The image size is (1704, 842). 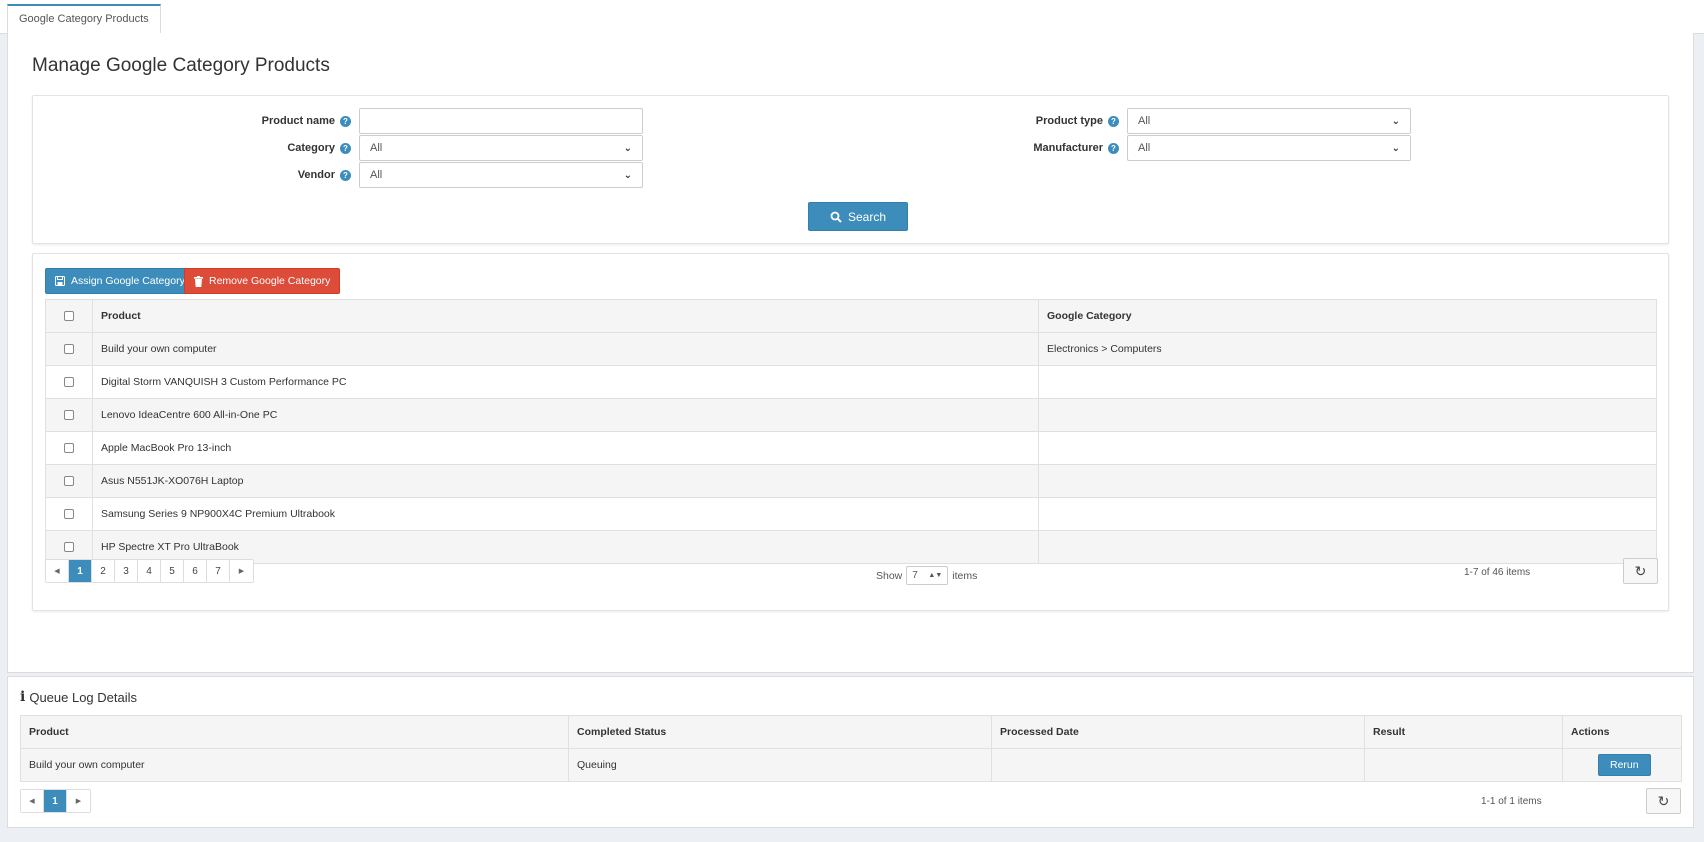 What do you see at coordinates (1511, 801) in the screenshot?
I see `queue-log-count-text: 1-1 of 1 items` at bounding box center [1511, 801].